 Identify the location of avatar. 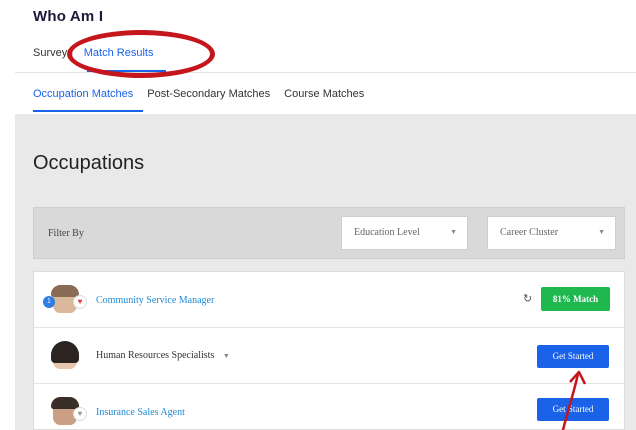
(66, 356).